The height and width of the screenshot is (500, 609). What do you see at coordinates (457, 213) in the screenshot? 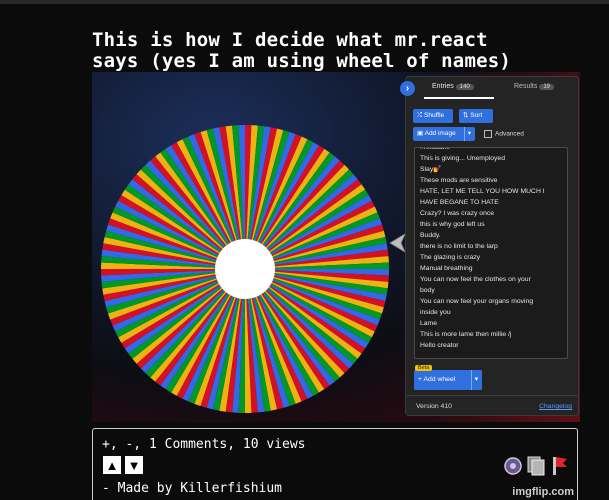
I see `entry-line: Crazy? I was crazy once` at bounding box center [457, 213].